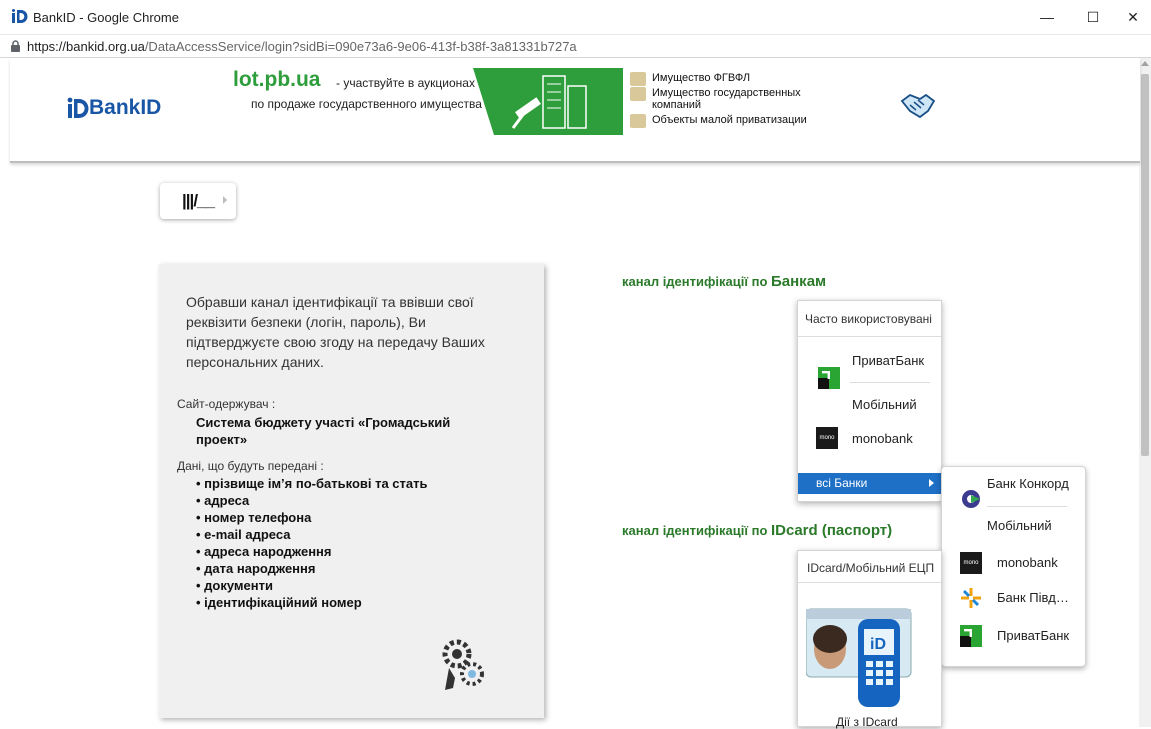 The height and width of the screenshot is (729, 1151). I want to click on minimize-button: —, so click(1047, 17).